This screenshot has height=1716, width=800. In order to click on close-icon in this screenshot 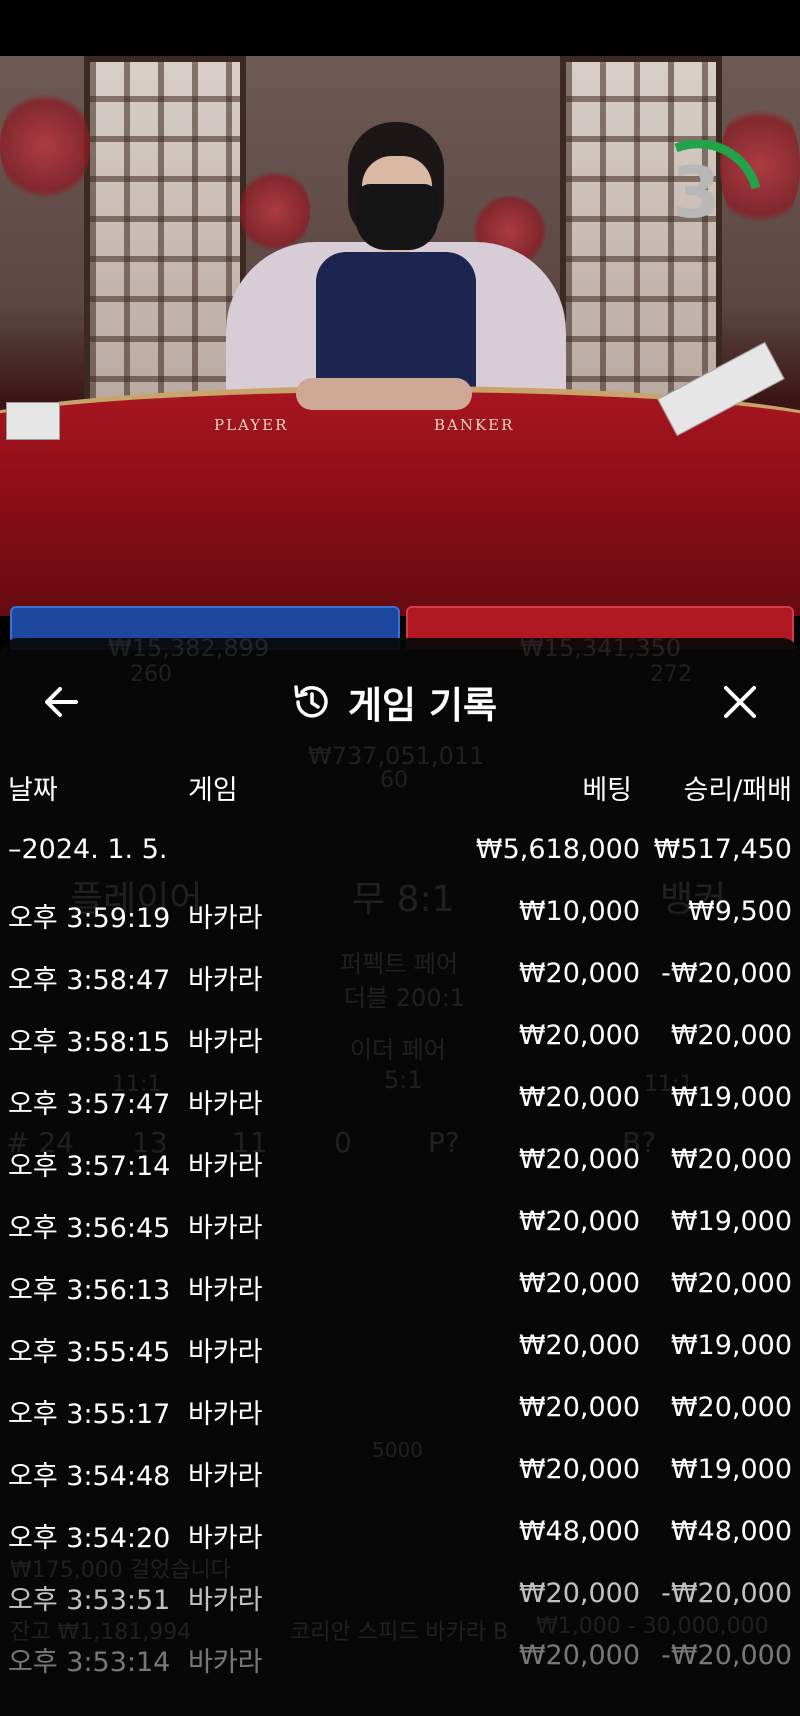, I will do `click(740, 702)`.